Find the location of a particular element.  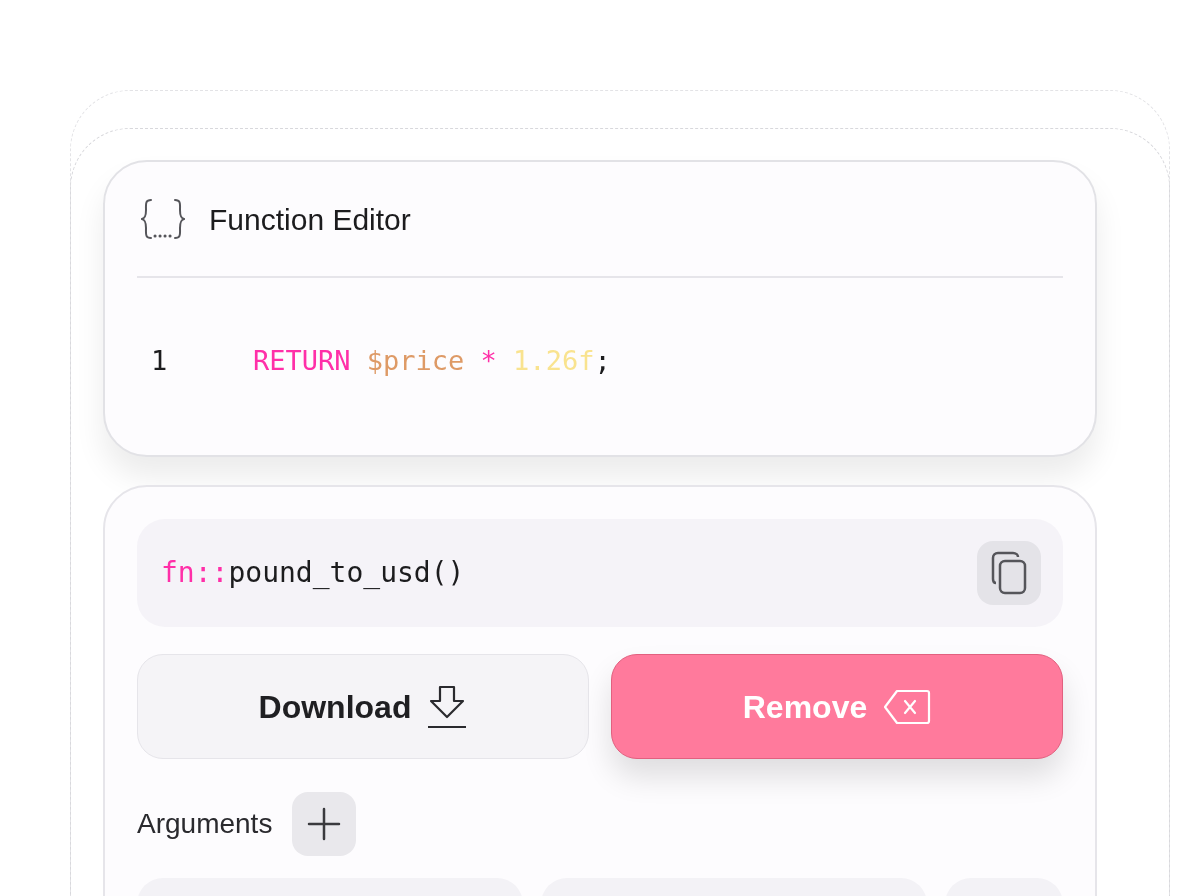

delete-icon is located at coordinates (907, 706).